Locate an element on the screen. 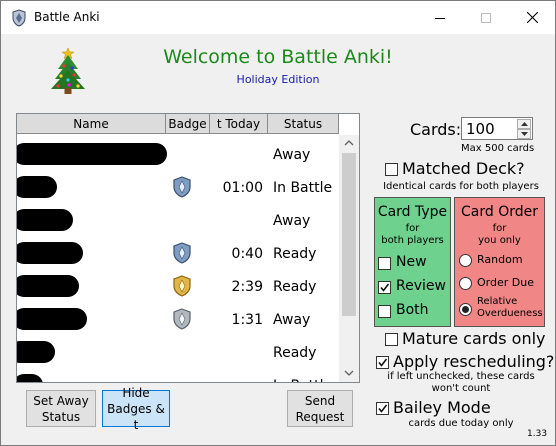 The height and width of the screenshot is (446, 556). column-header-time-today: t Today is located at coordinates (239, 124).